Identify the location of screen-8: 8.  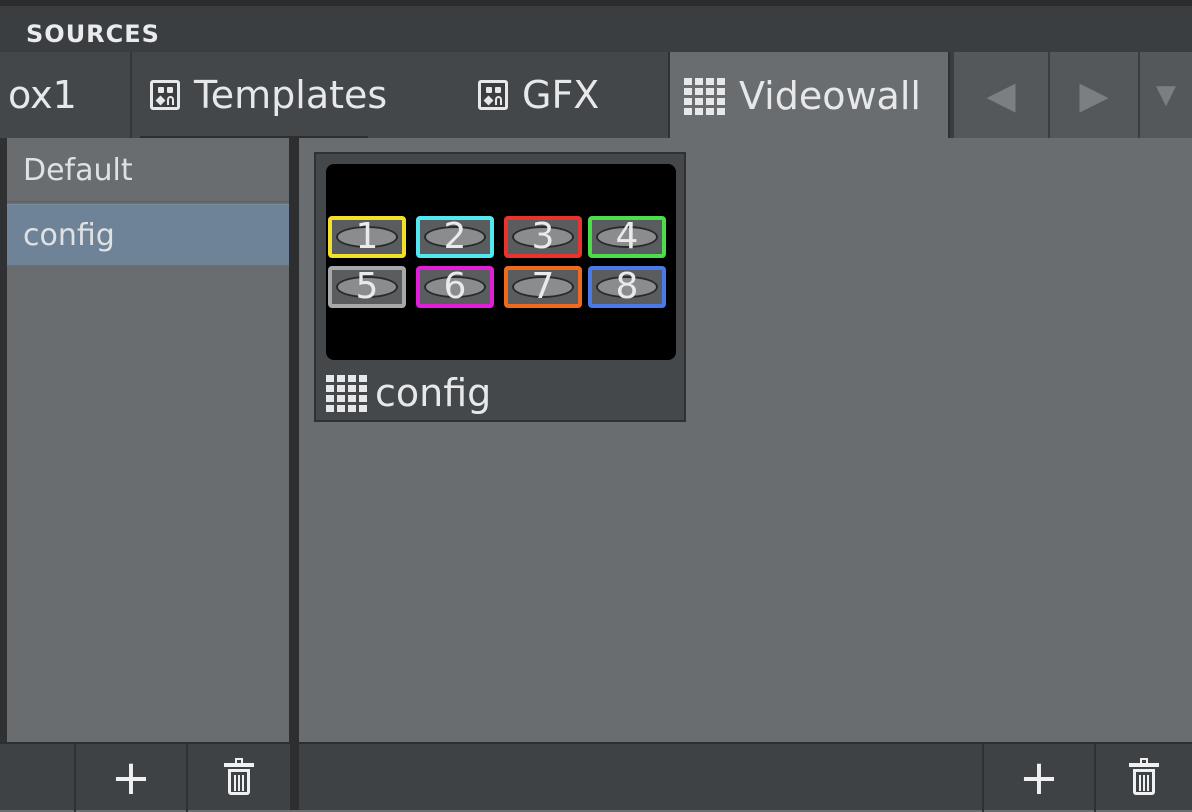
(627, 287).